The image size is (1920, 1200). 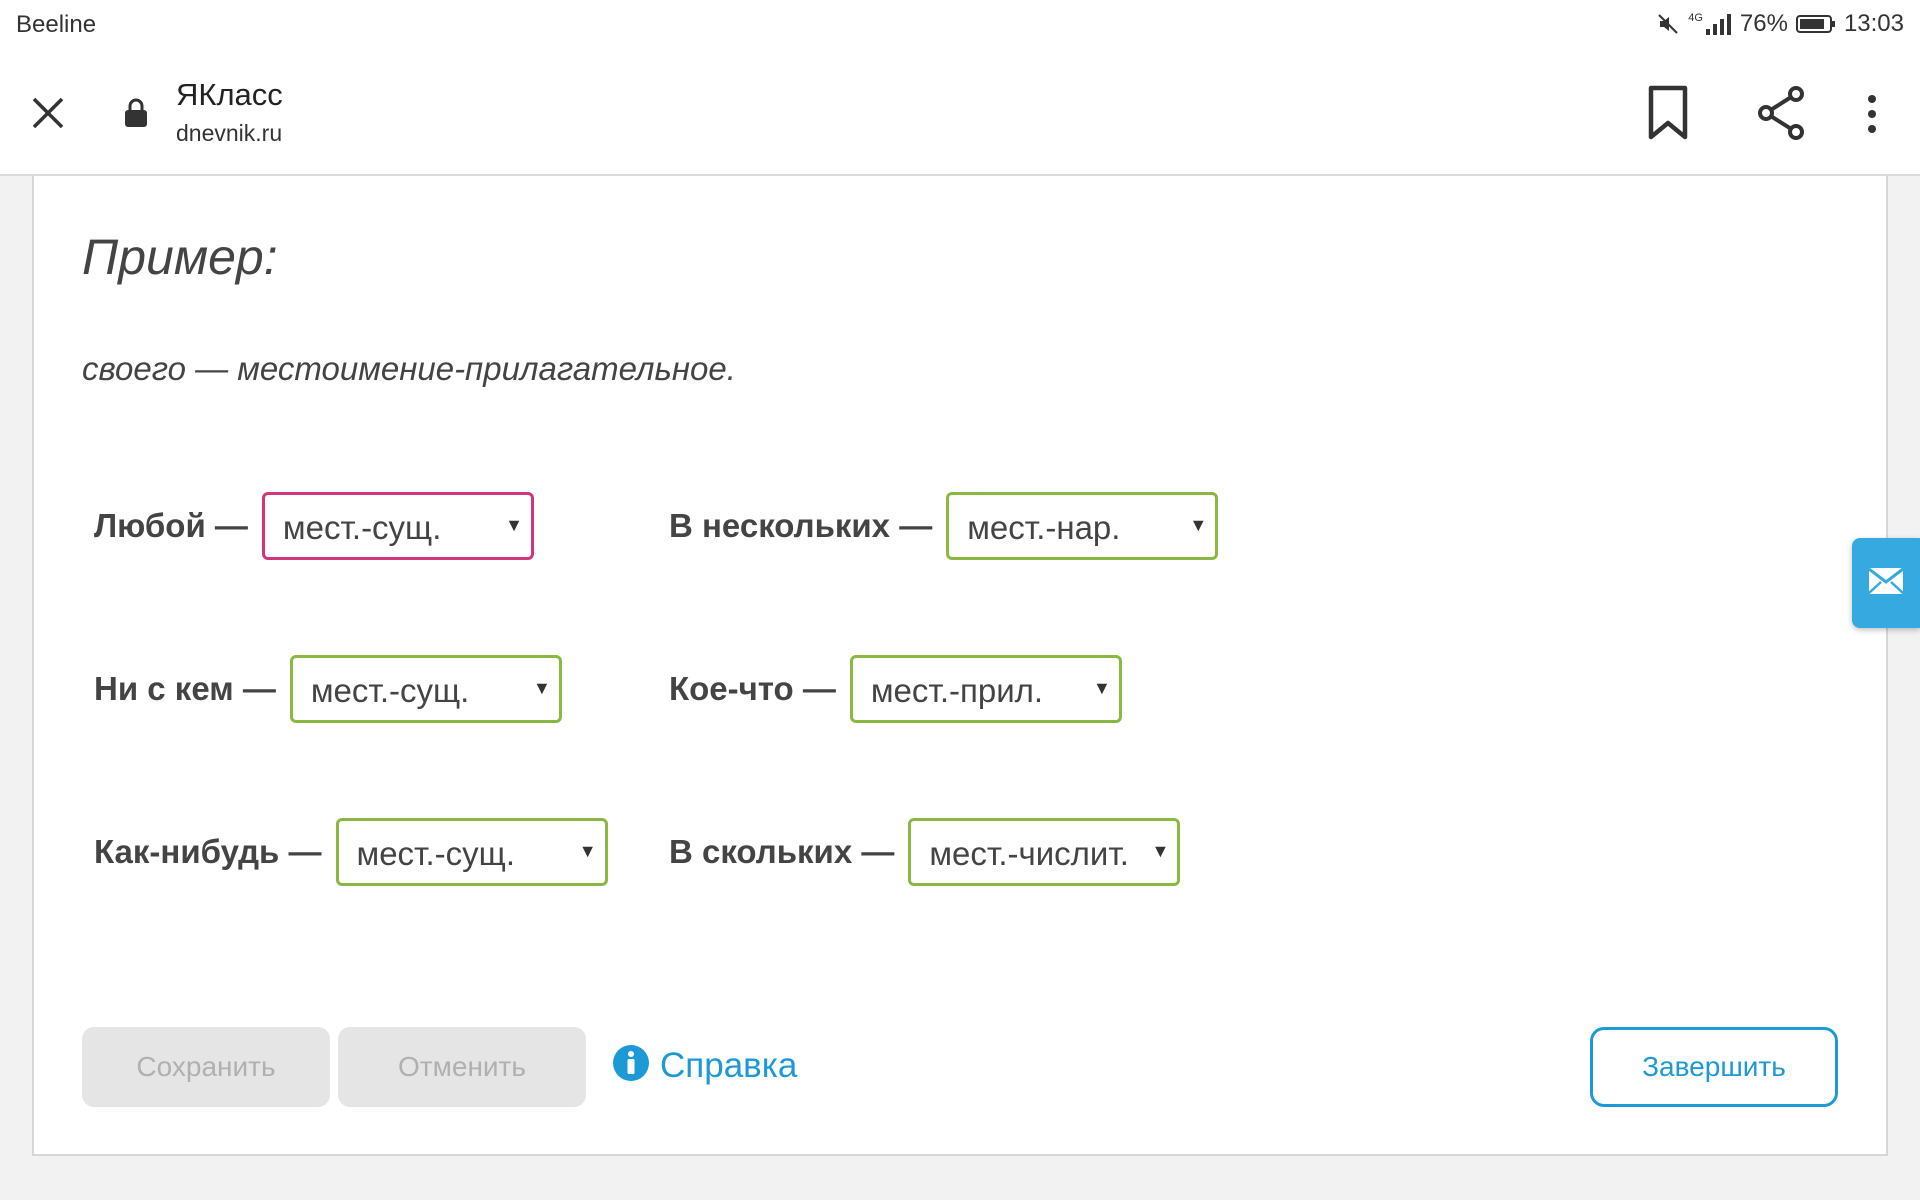 I want to click on item-label: Кое-что —, so click(x=752, y=688).